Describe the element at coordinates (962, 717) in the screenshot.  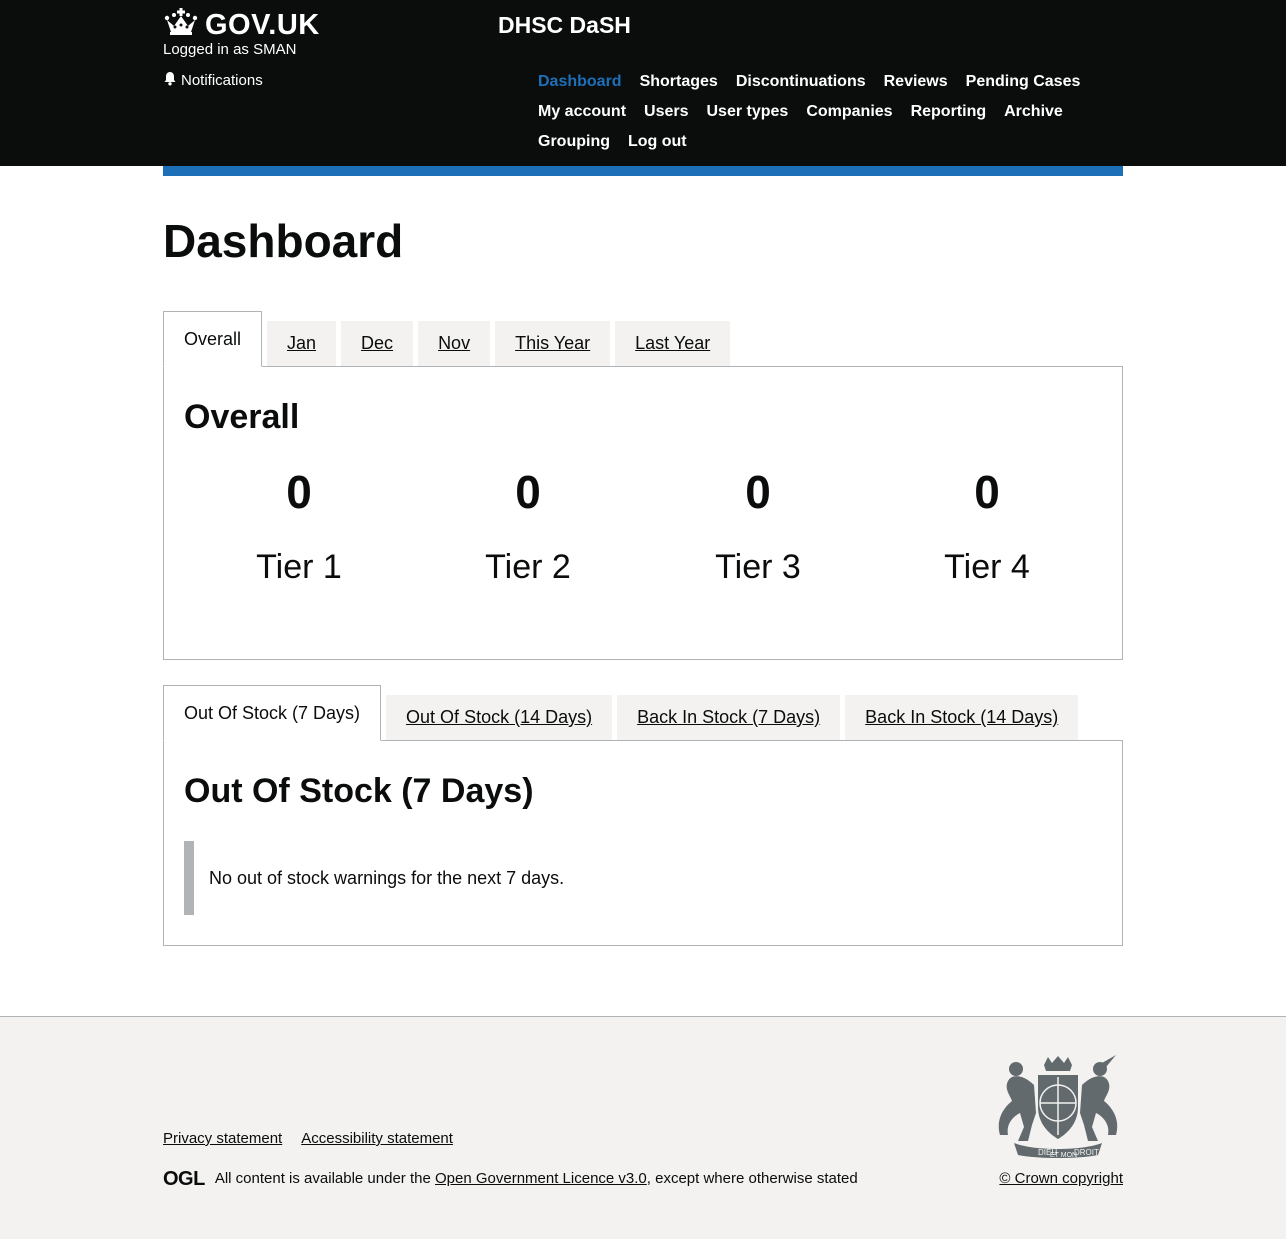
I see `tab-back-in-stock-14: Back In Stock (14 Days)` at that location.